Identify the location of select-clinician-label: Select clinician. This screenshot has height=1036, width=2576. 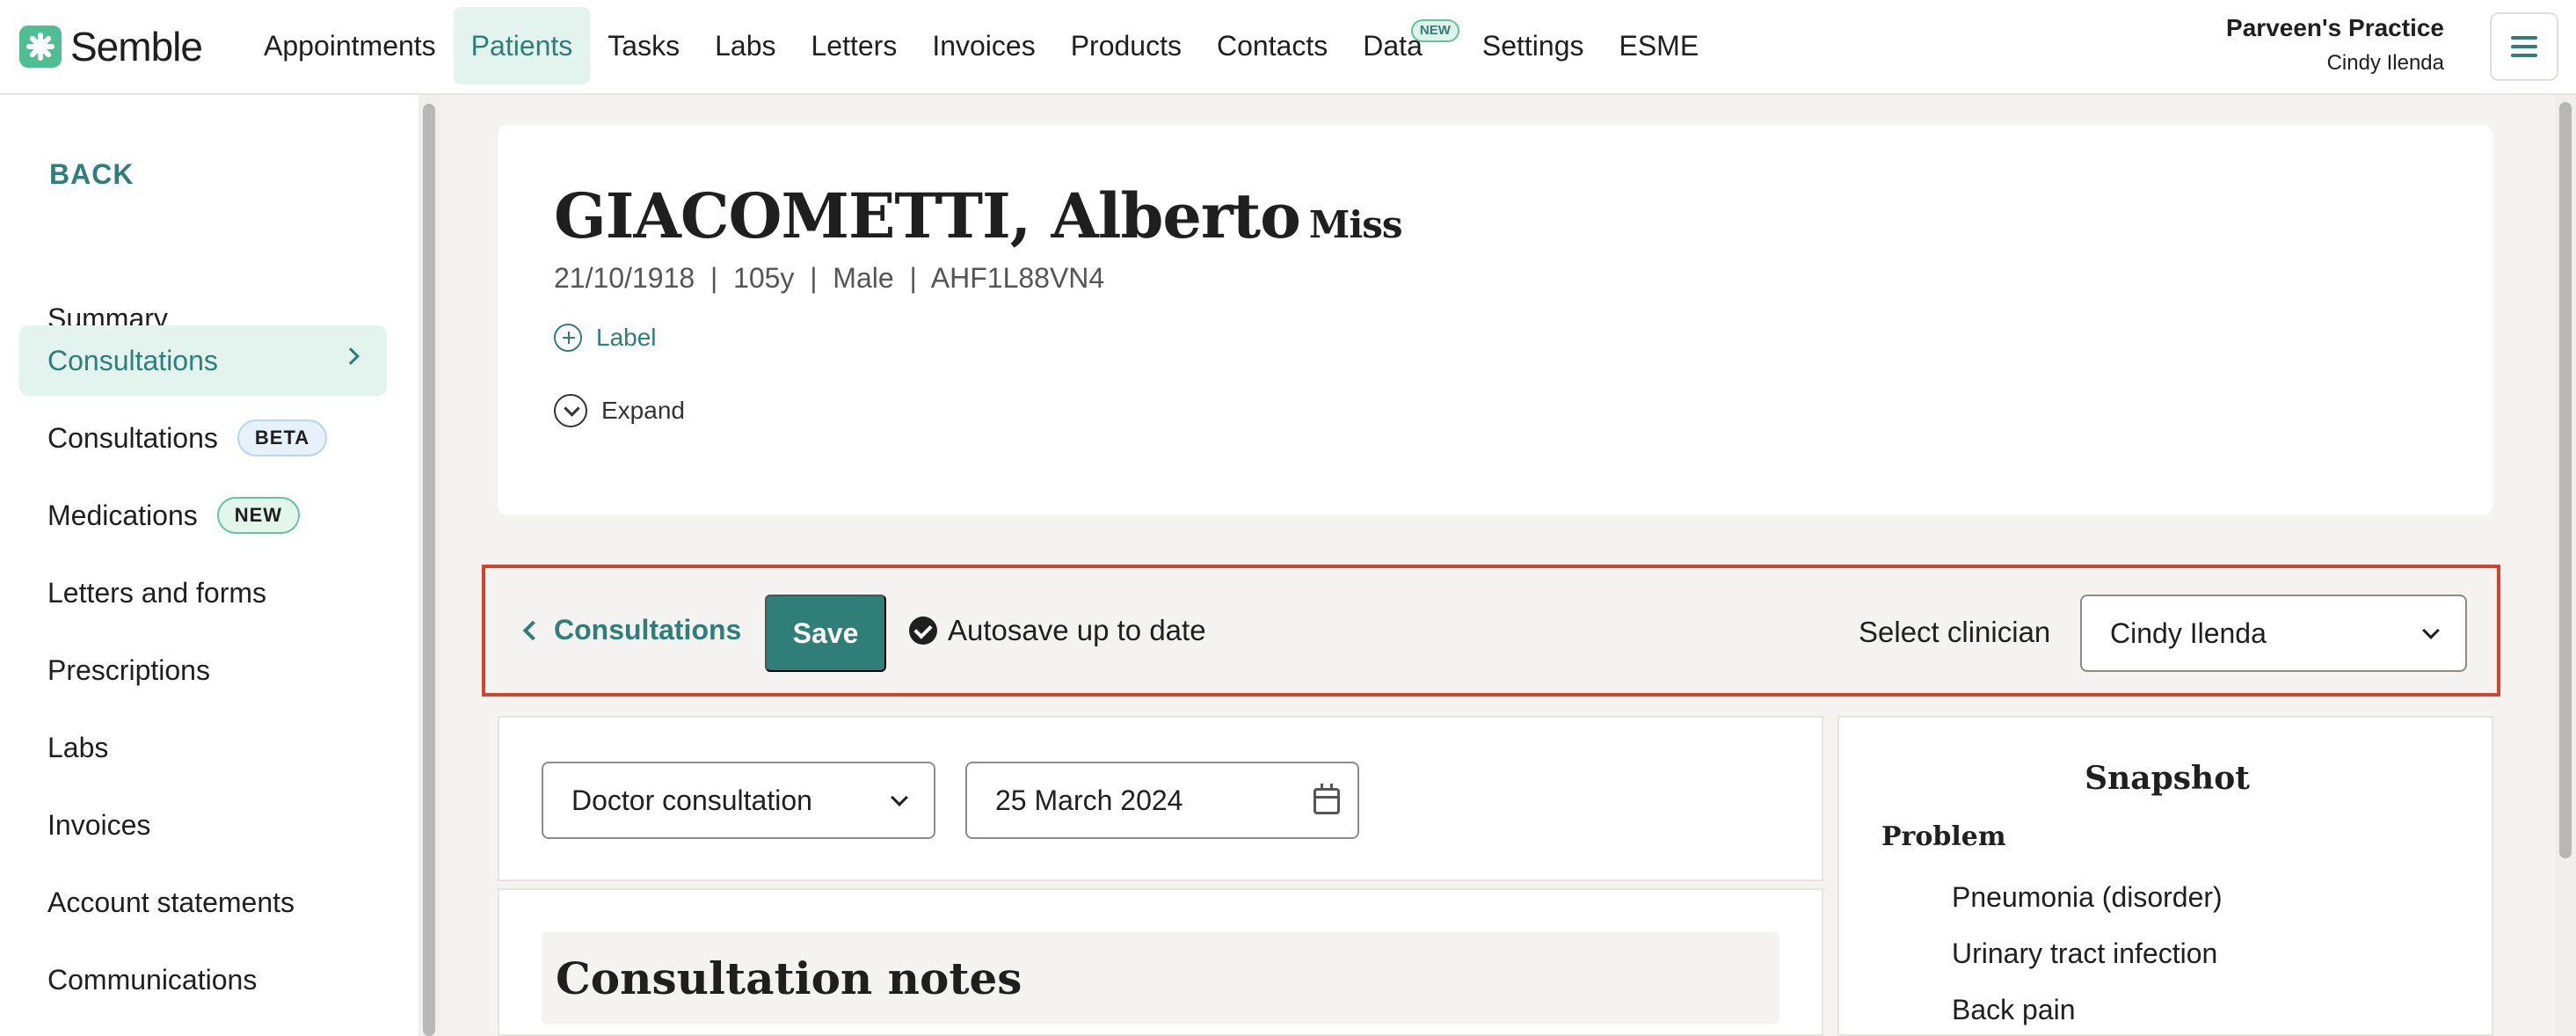
(1955, 632).